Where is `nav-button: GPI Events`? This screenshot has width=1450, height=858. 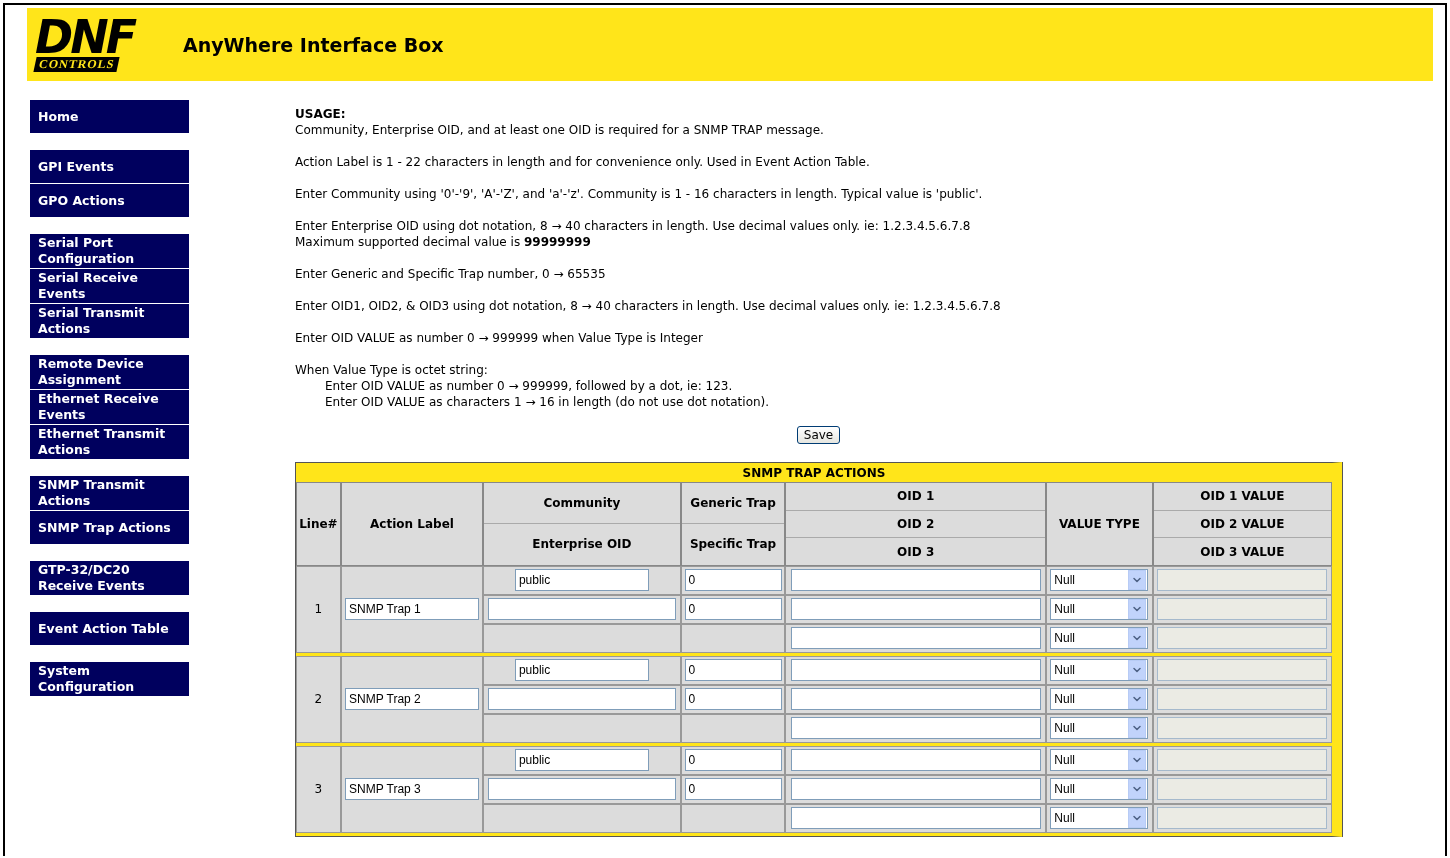 nav-button: GPI Events is located at coordinates (109, 166).